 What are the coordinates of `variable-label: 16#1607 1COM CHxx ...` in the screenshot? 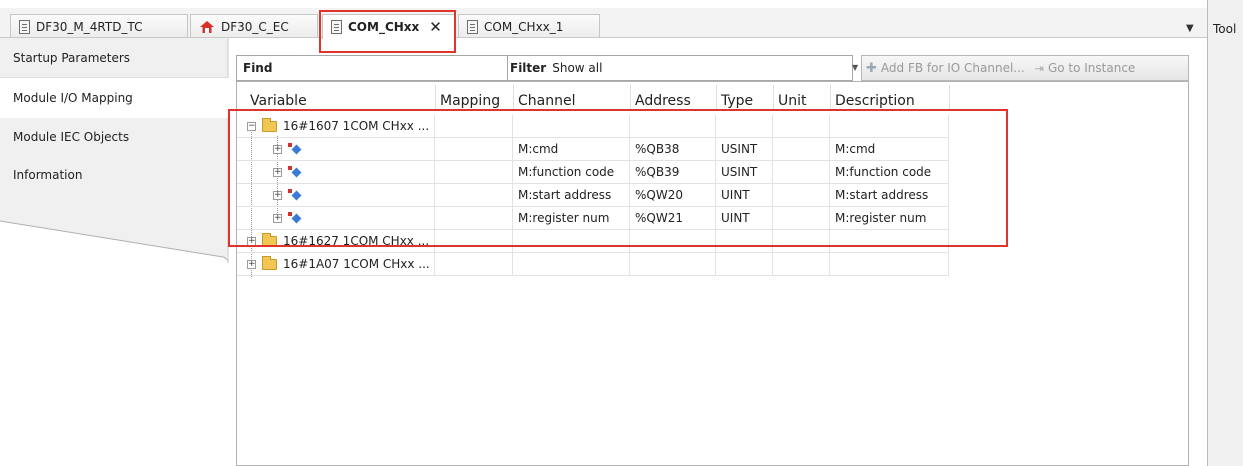 It's located at (356, 126).